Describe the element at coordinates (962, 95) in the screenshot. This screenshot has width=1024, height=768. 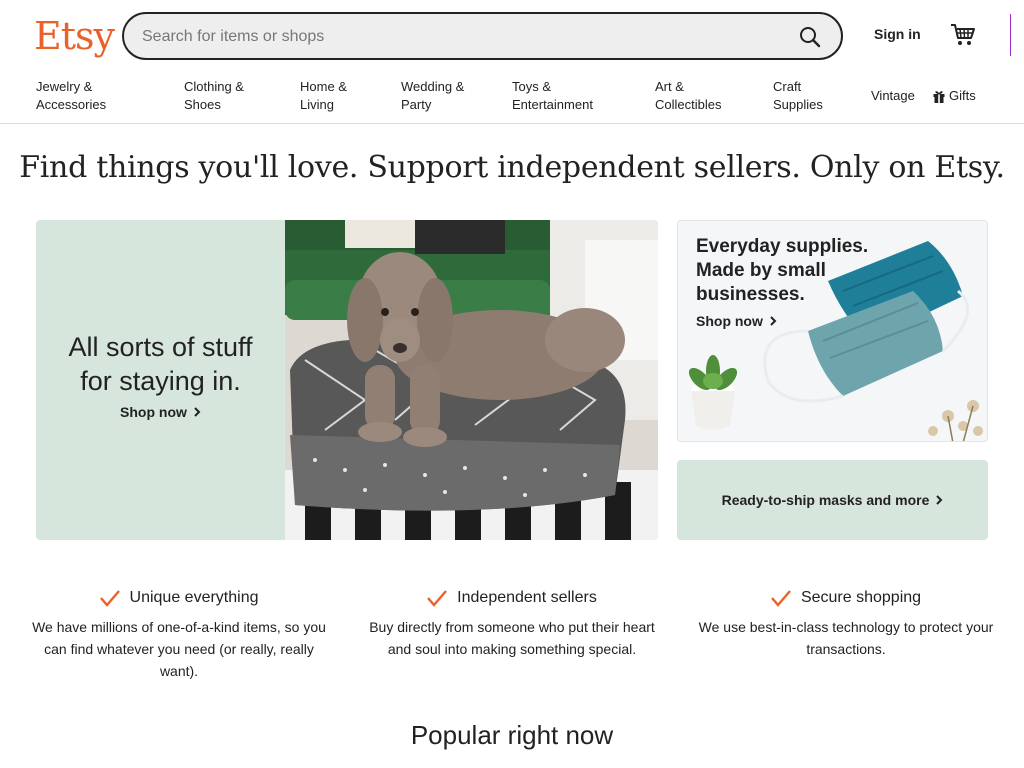
I see `nav-label: Gifts` at that location.